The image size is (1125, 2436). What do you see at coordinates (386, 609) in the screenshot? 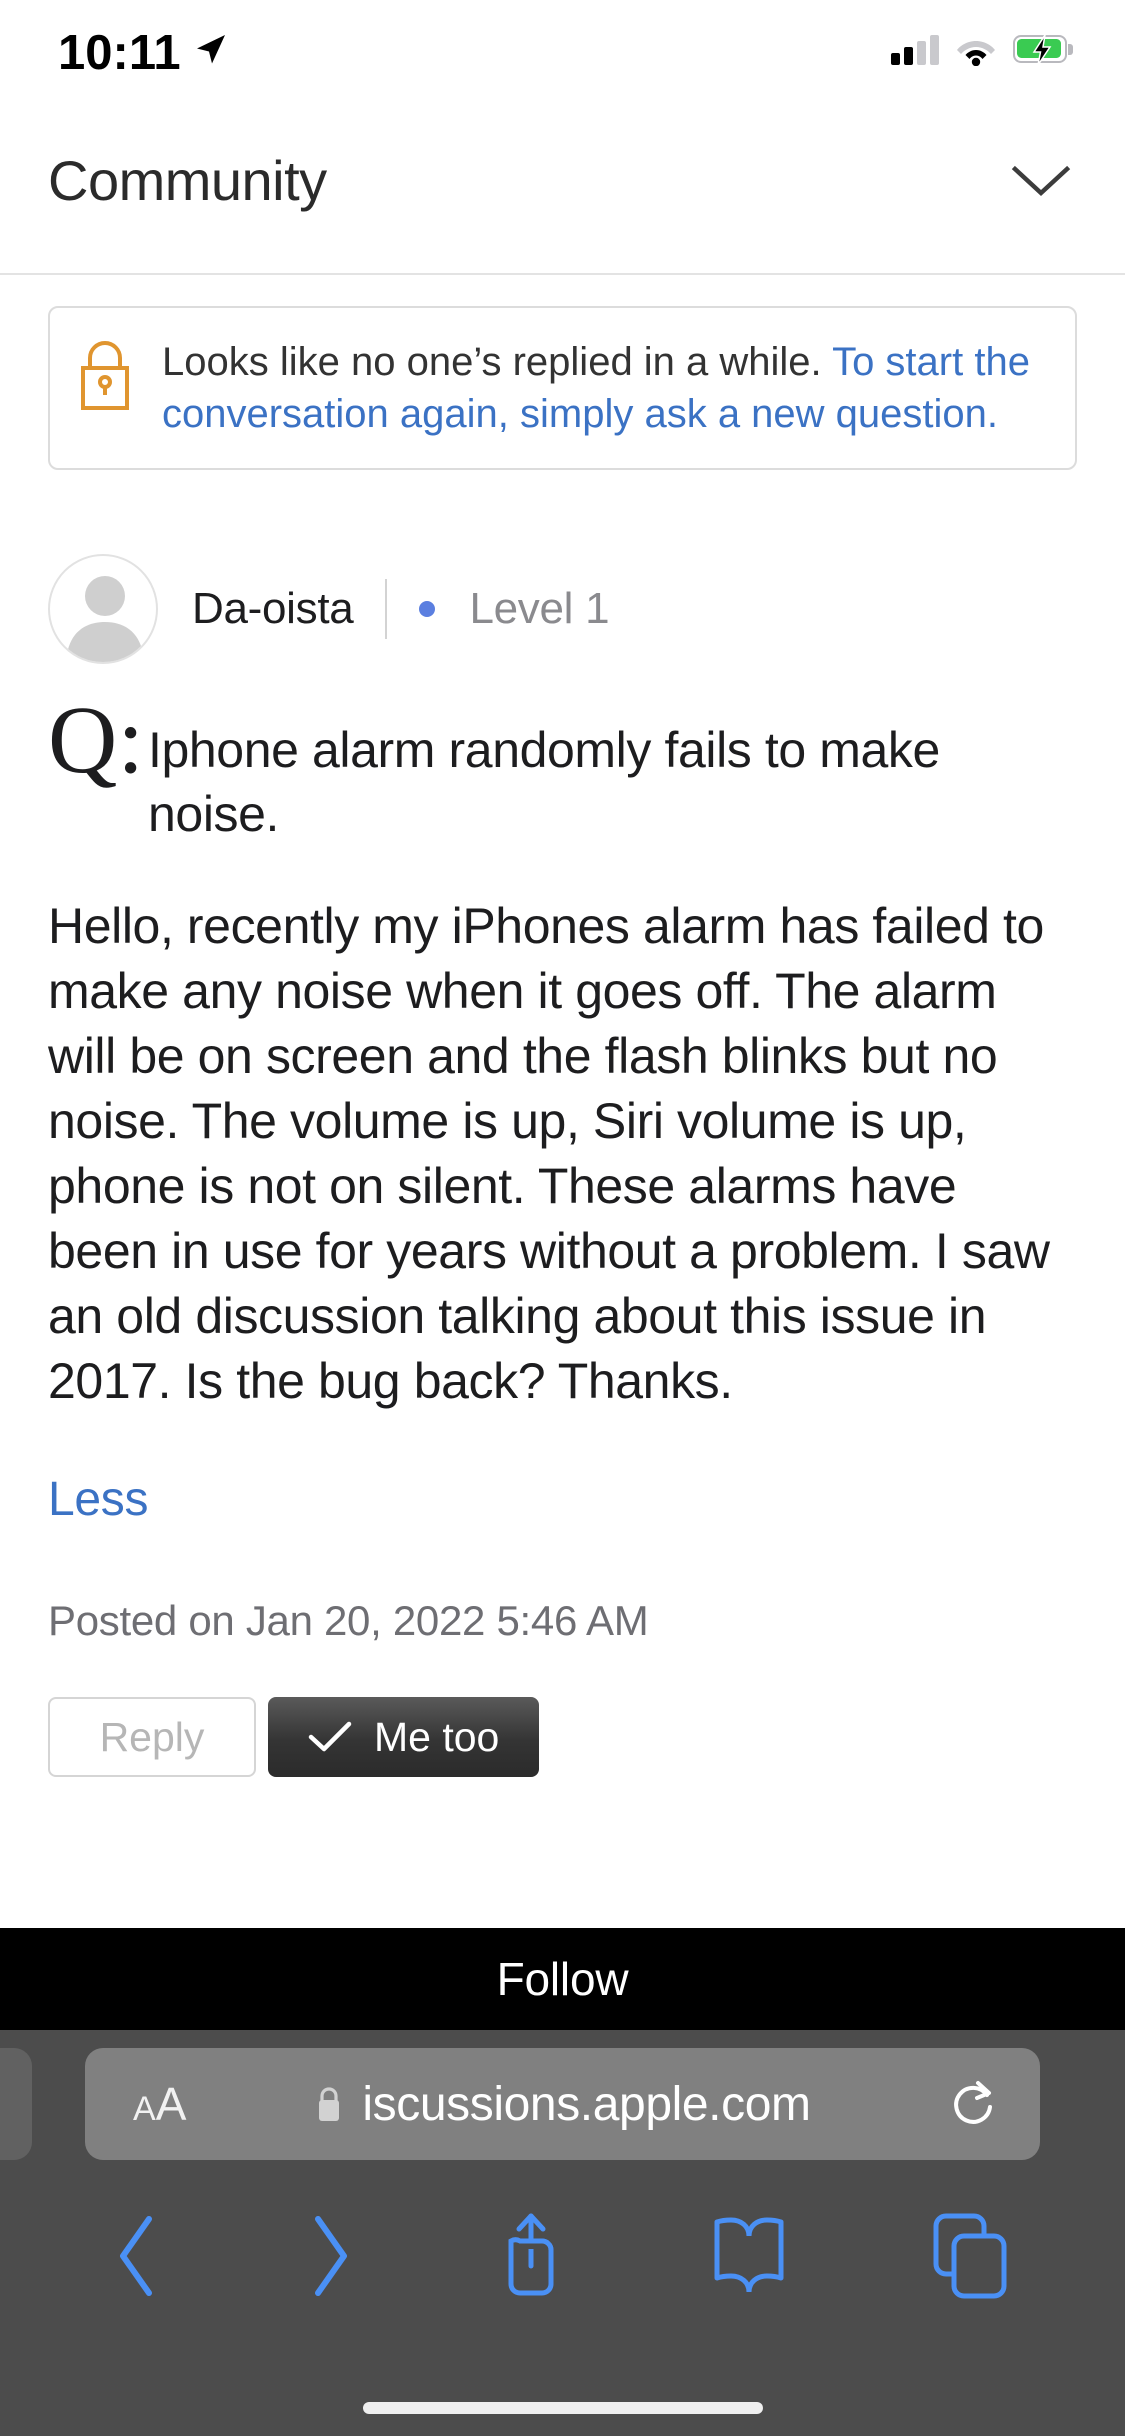
I see `author-separator` at bounding box center [386, 609].